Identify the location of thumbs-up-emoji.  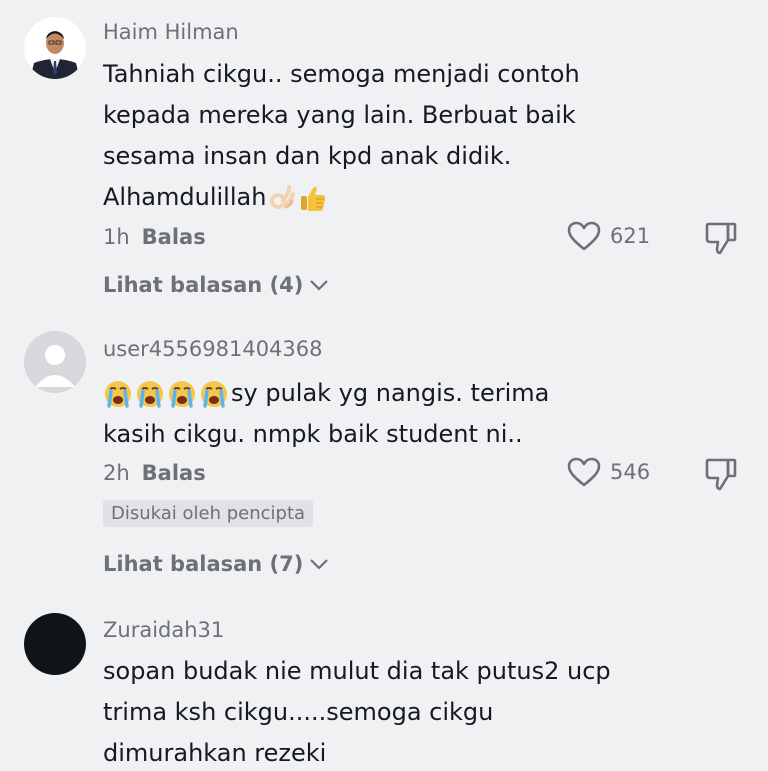
(313, 198).